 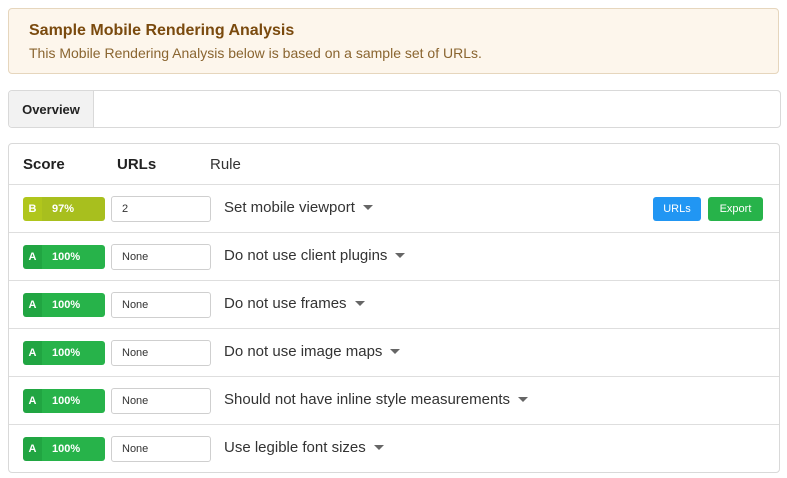 What do you see at coordinates (137, 164) in the screenshot?
I see `header-urls: URLs` at bounding box center [137, 164].